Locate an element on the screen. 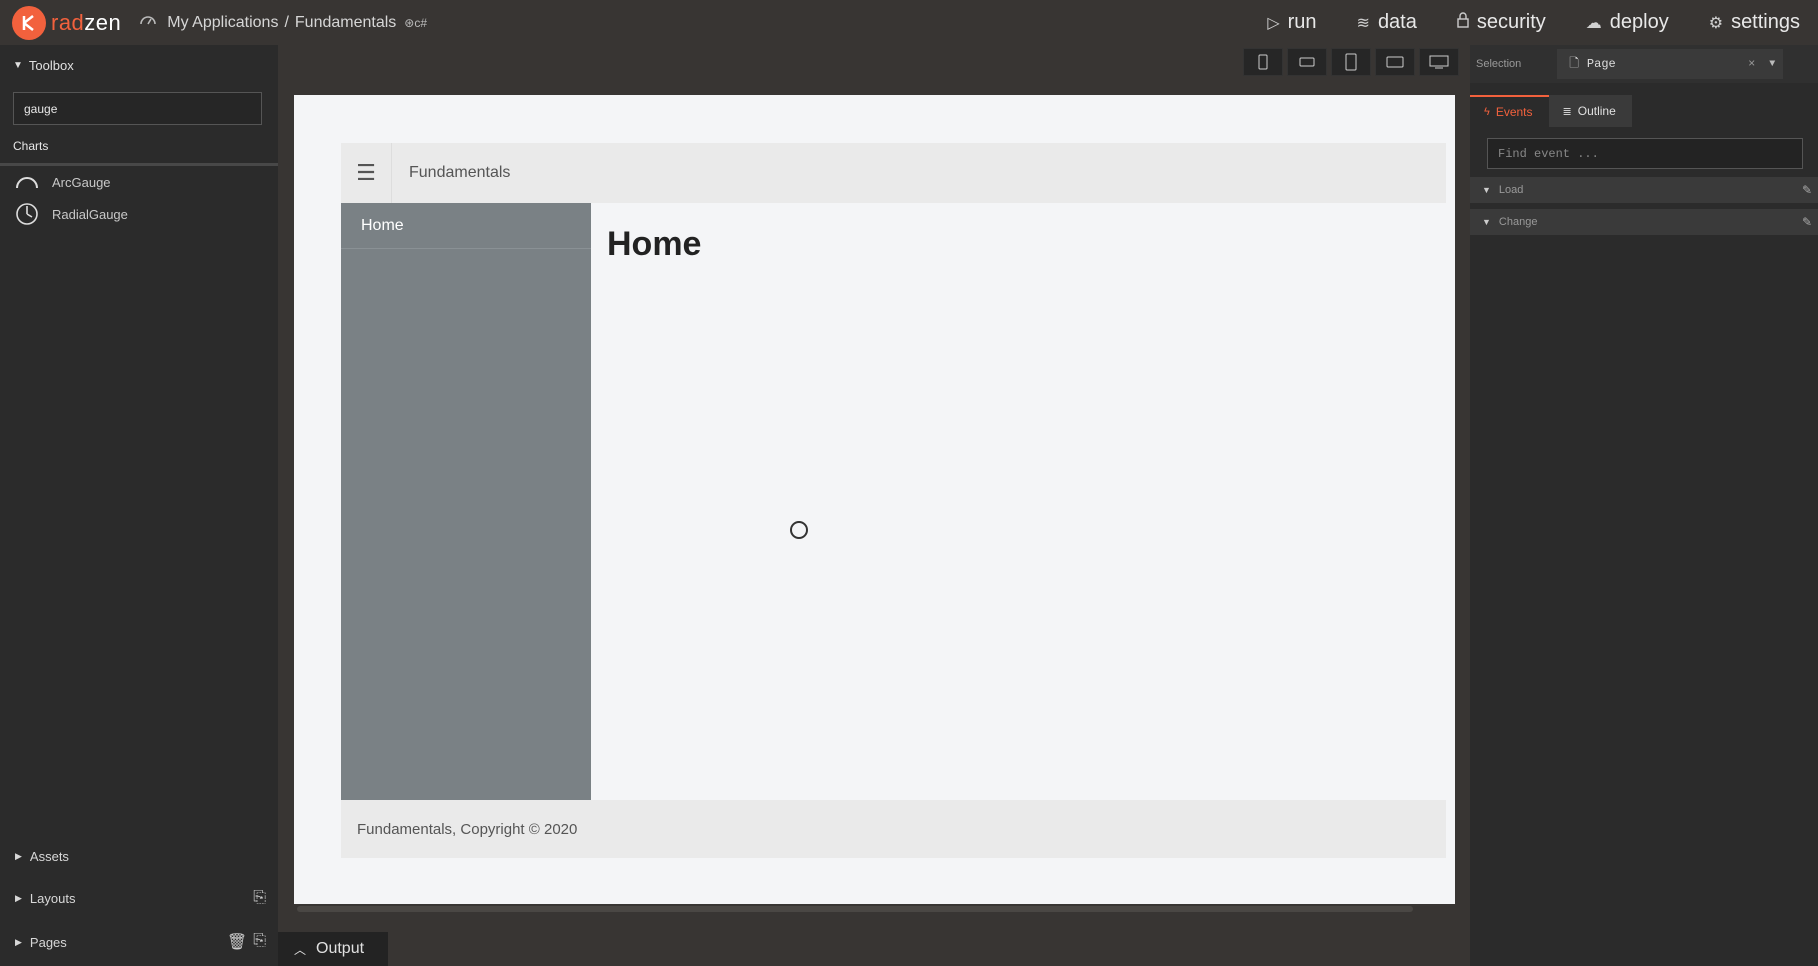 The image size is (1818, 966). device-preview-bar is located at coordinates (1351, 62).